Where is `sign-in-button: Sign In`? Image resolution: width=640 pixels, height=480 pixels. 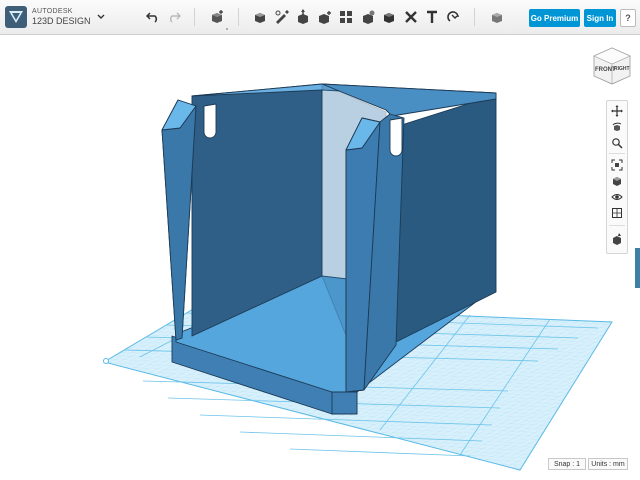
sign-in-button: Sign In is located at coordinates (600, 18).